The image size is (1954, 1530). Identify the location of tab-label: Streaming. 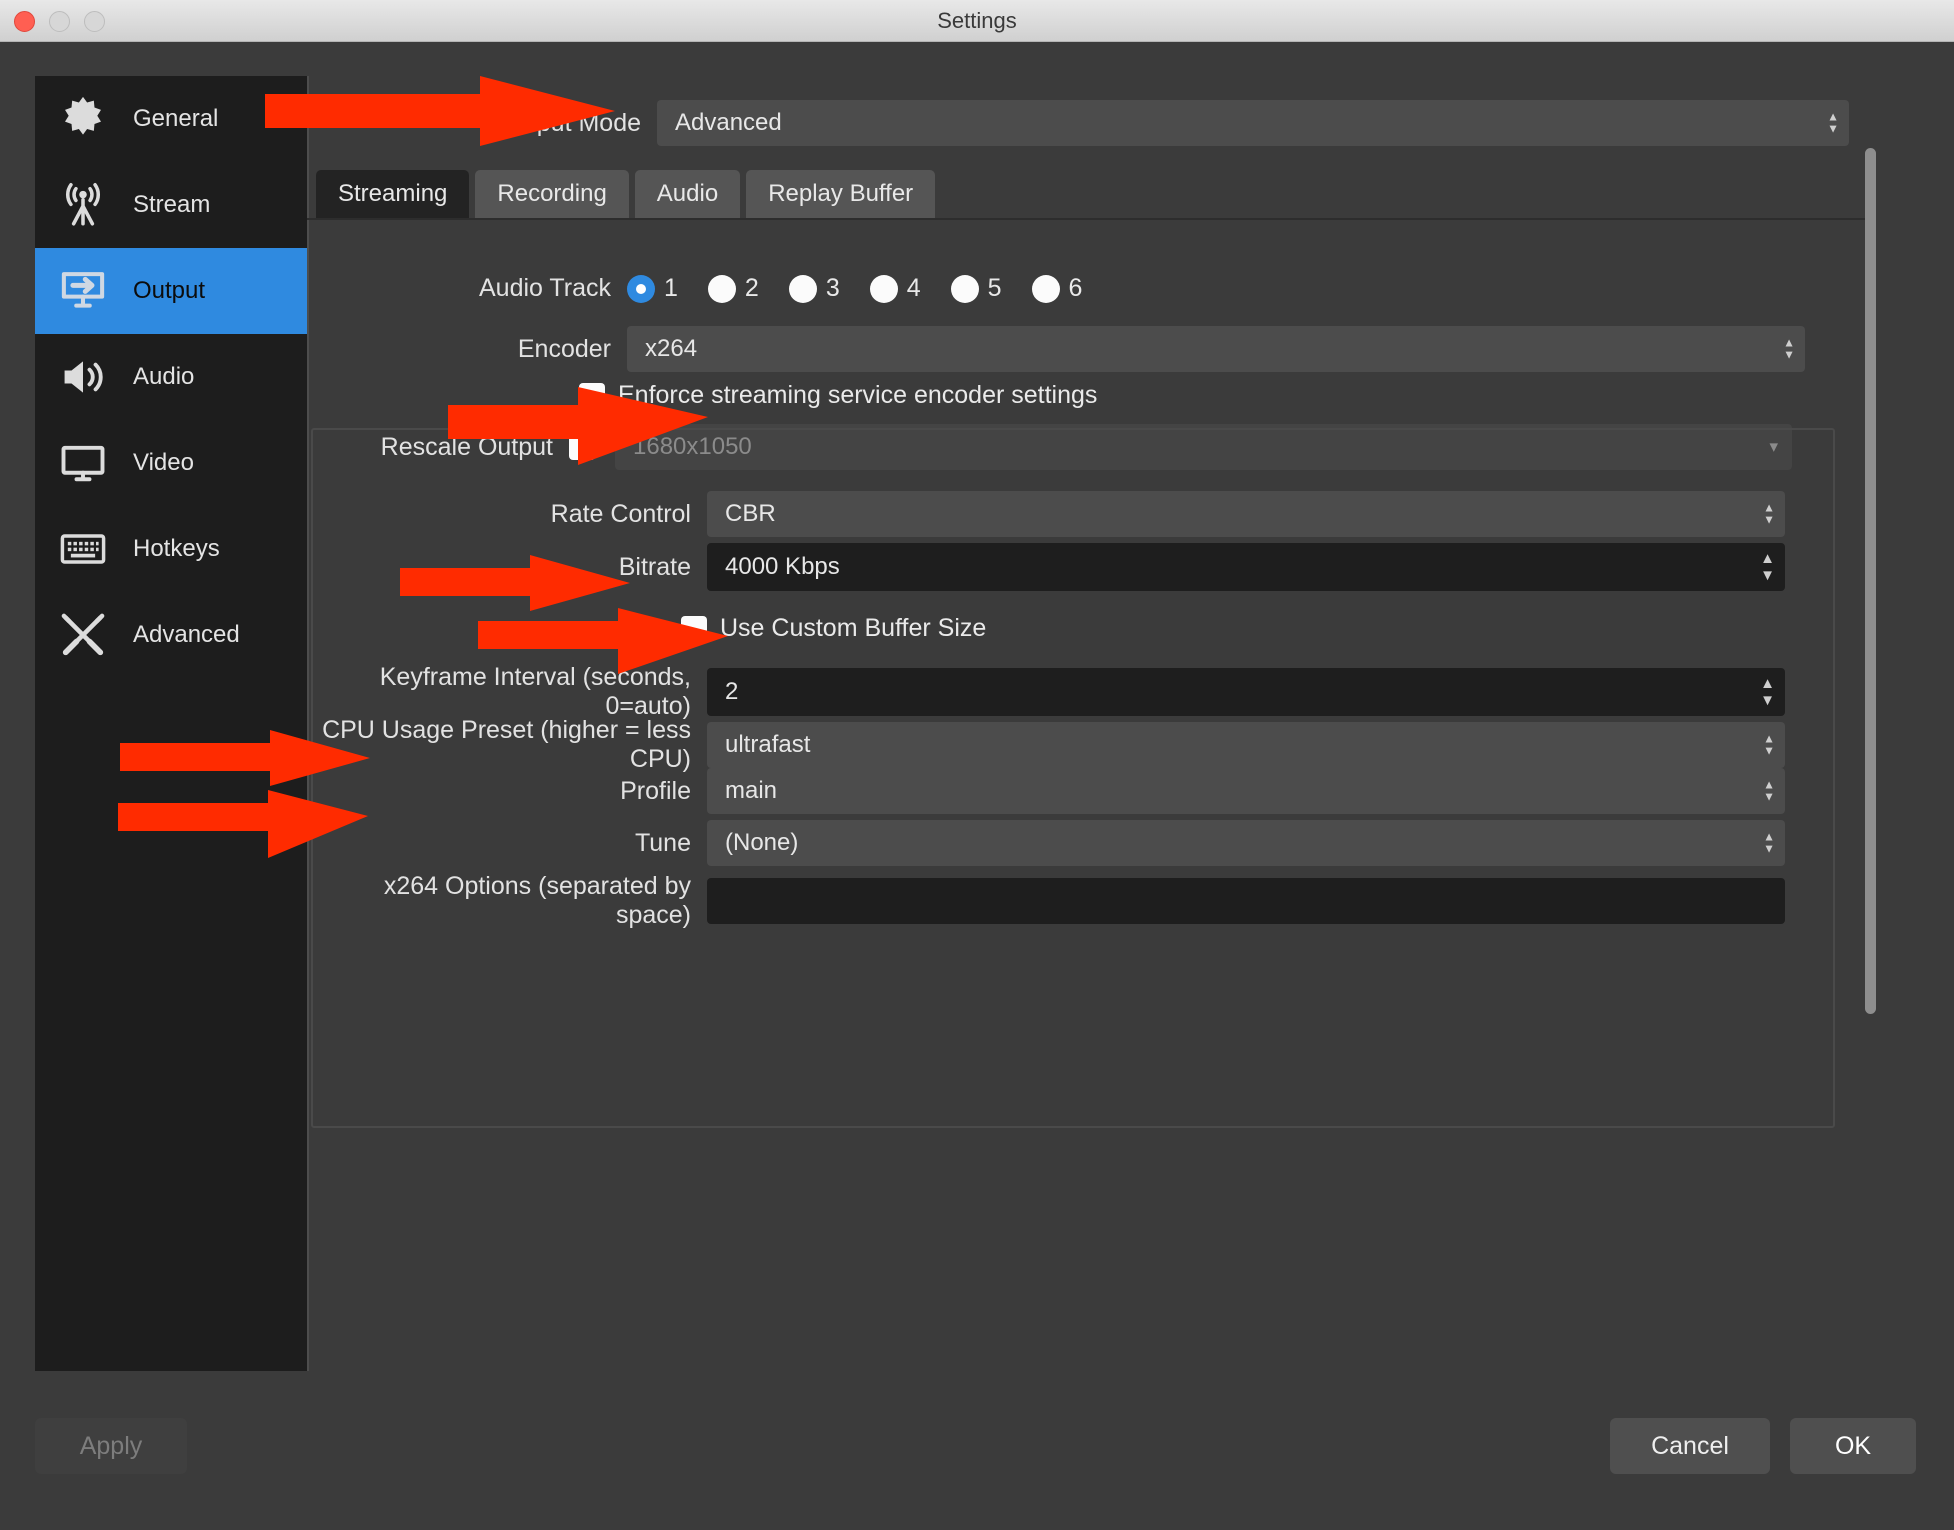
(393, 193).